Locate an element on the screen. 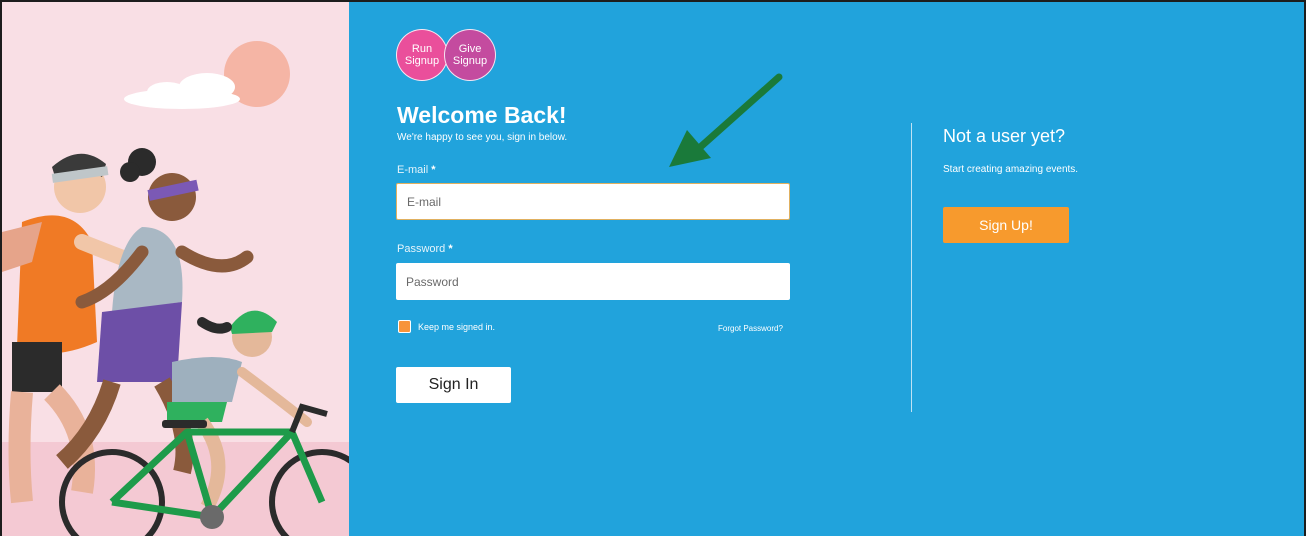 This screenshot has height=536, width=1306. givesignup-logo: Give Signup is located at coordinates (470, 55).